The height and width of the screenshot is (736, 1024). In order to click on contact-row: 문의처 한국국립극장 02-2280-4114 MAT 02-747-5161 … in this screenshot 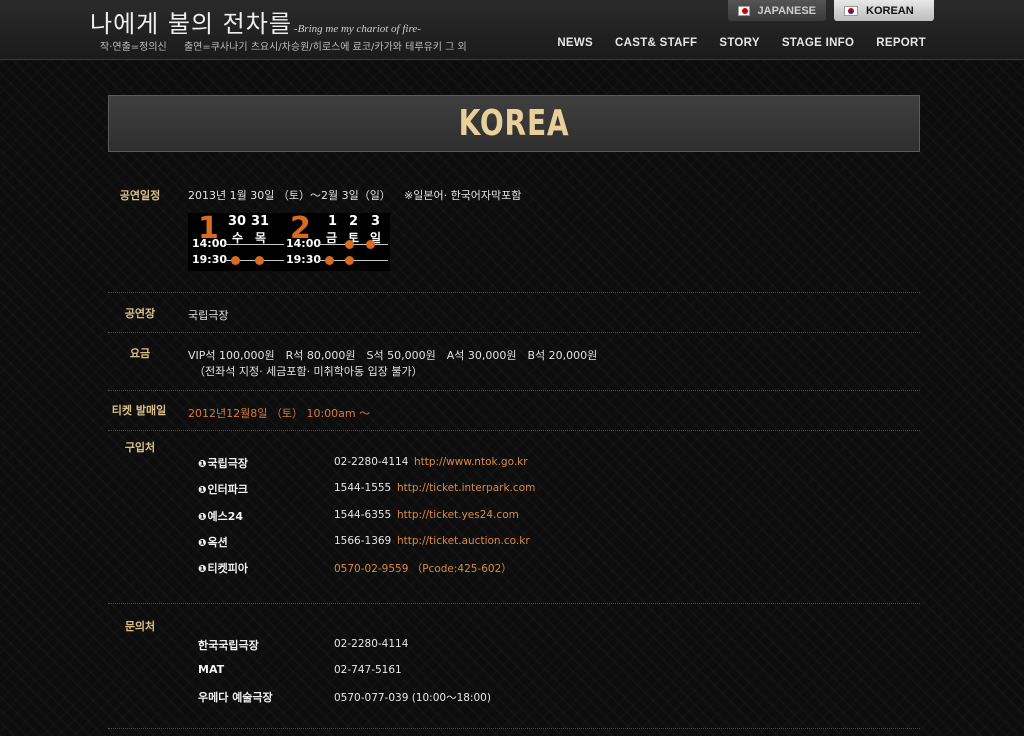, I will do `click(514, 666)`.